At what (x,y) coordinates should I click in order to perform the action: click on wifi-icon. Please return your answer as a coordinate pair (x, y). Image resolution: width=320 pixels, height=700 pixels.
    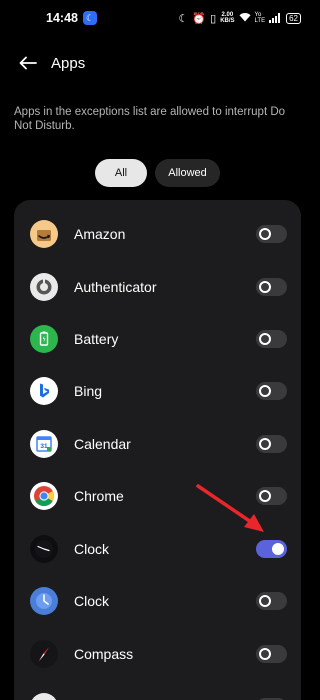
    Looking at the image, I should click on (245, 18).